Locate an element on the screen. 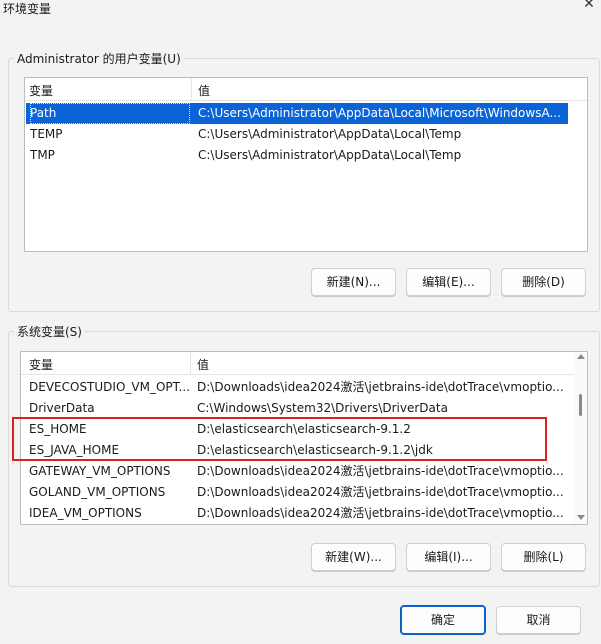 This screenshot has width=601, height=644. variable-name: GATEWAY_VM_OPTIONS is located at coordinates (100, 471).